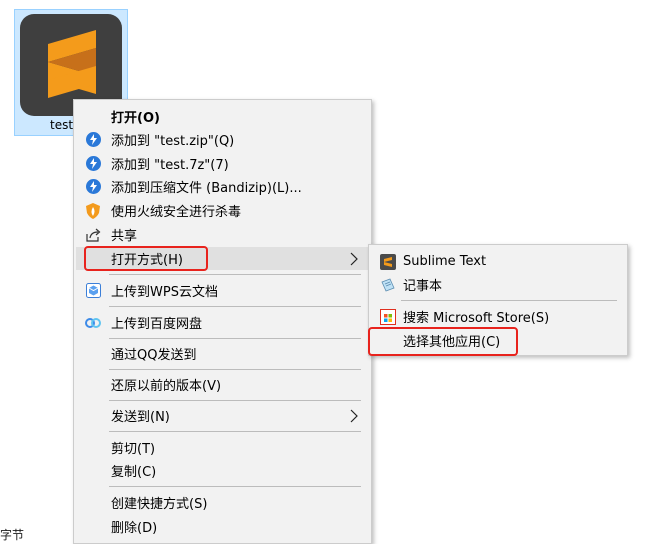  Describe the element at coordinates (93, 291) in the screenshot. I see `wps-cloud-icon` at that location.